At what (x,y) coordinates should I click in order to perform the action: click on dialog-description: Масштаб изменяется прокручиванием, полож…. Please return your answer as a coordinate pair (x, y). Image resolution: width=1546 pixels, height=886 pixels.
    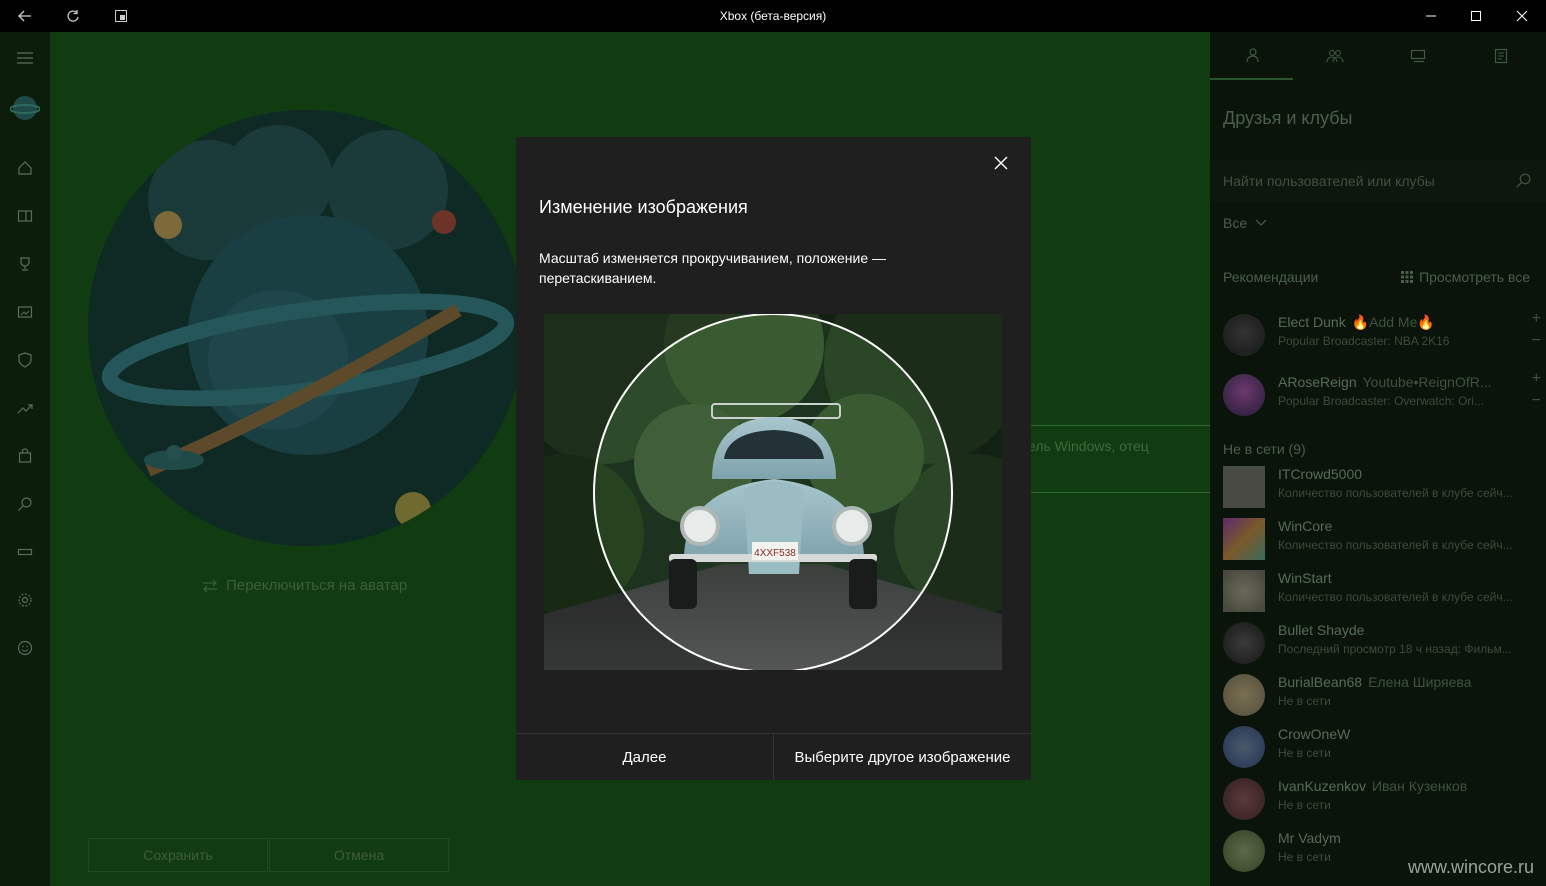
    Looking at the image, I should click on (713, 268).